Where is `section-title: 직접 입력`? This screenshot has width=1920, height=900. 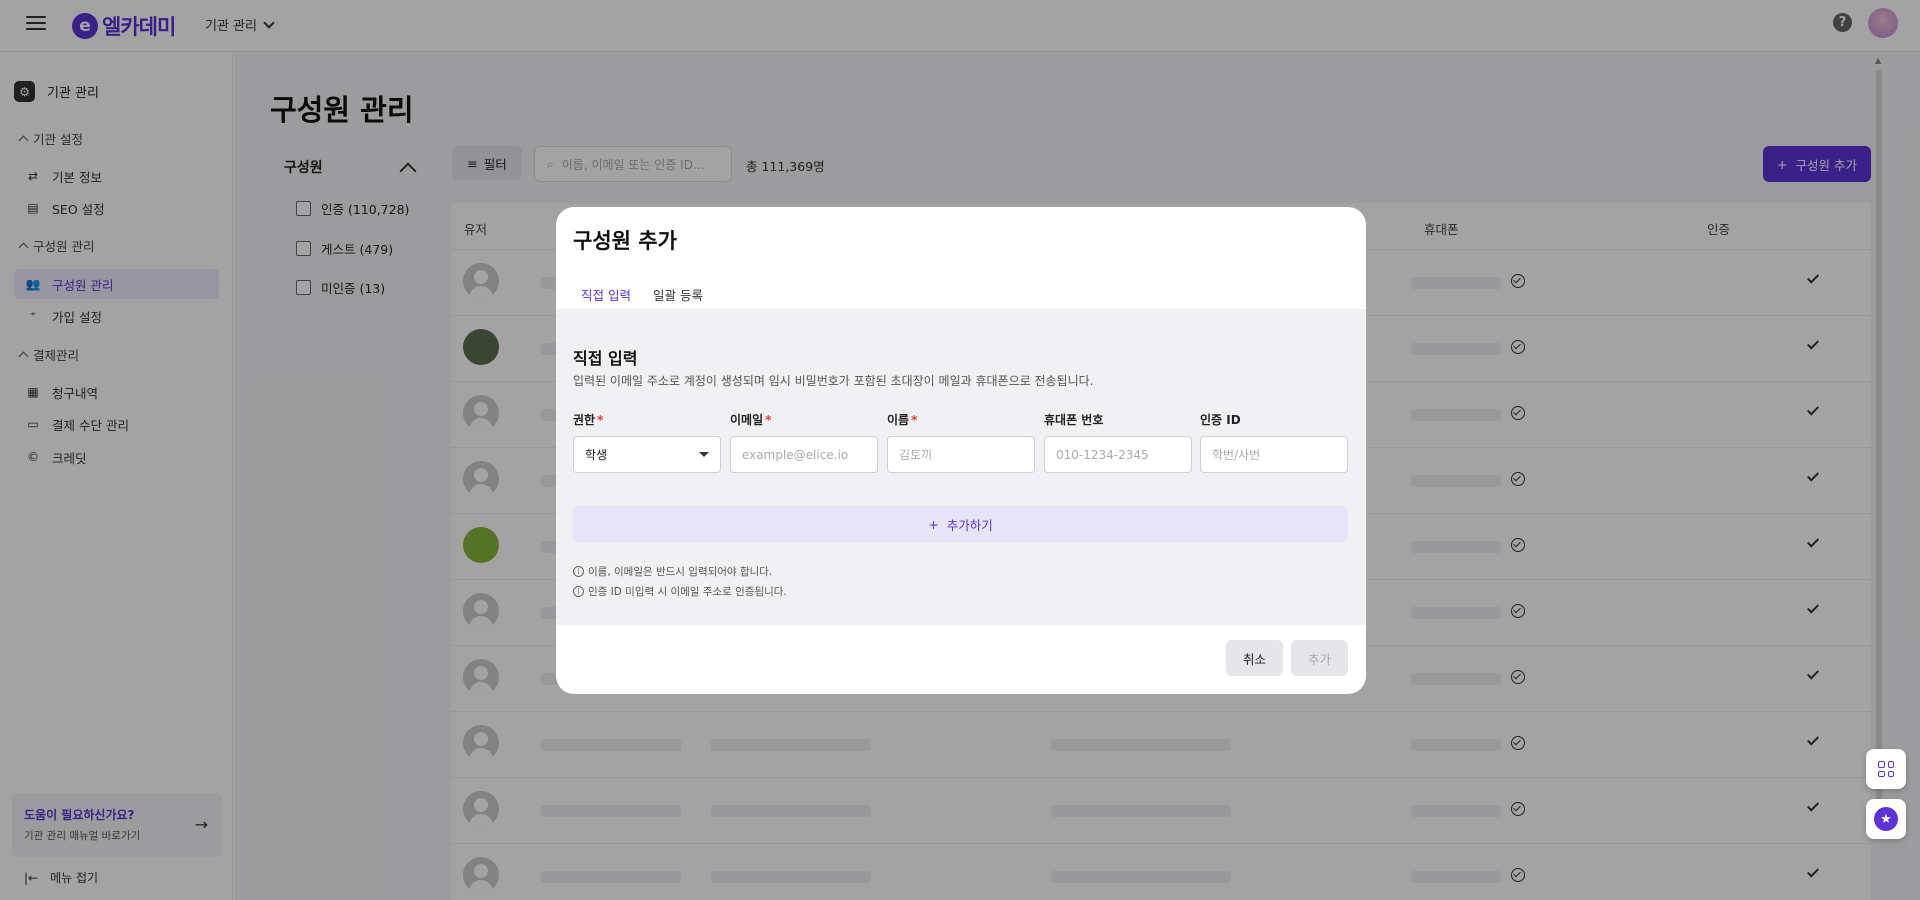 section-title: 직접 입력 is located at coordinates (605, 358).